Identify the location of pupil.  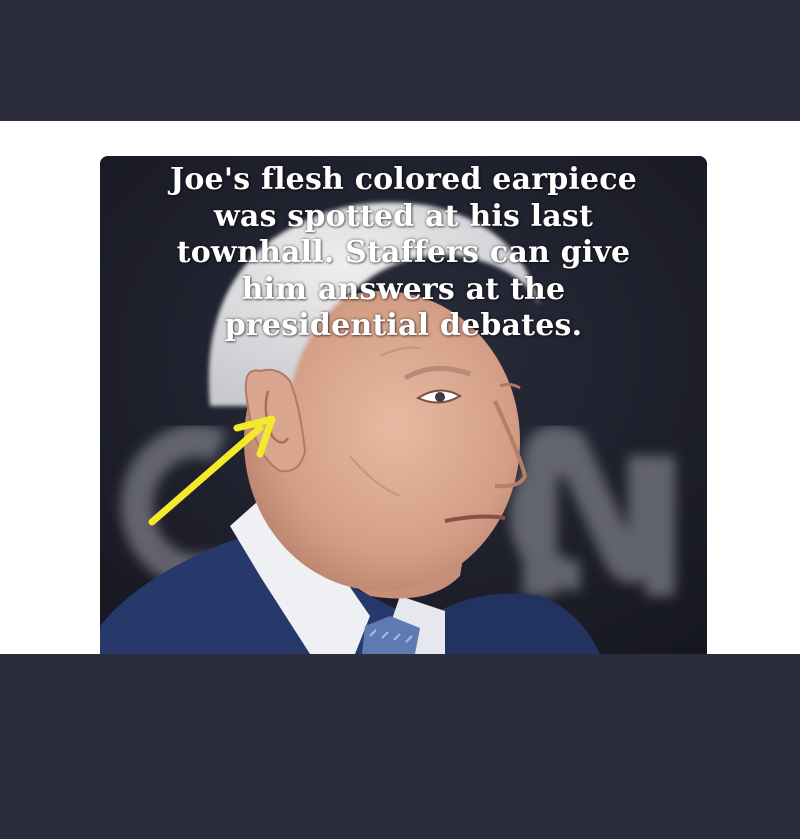
(440, 397).